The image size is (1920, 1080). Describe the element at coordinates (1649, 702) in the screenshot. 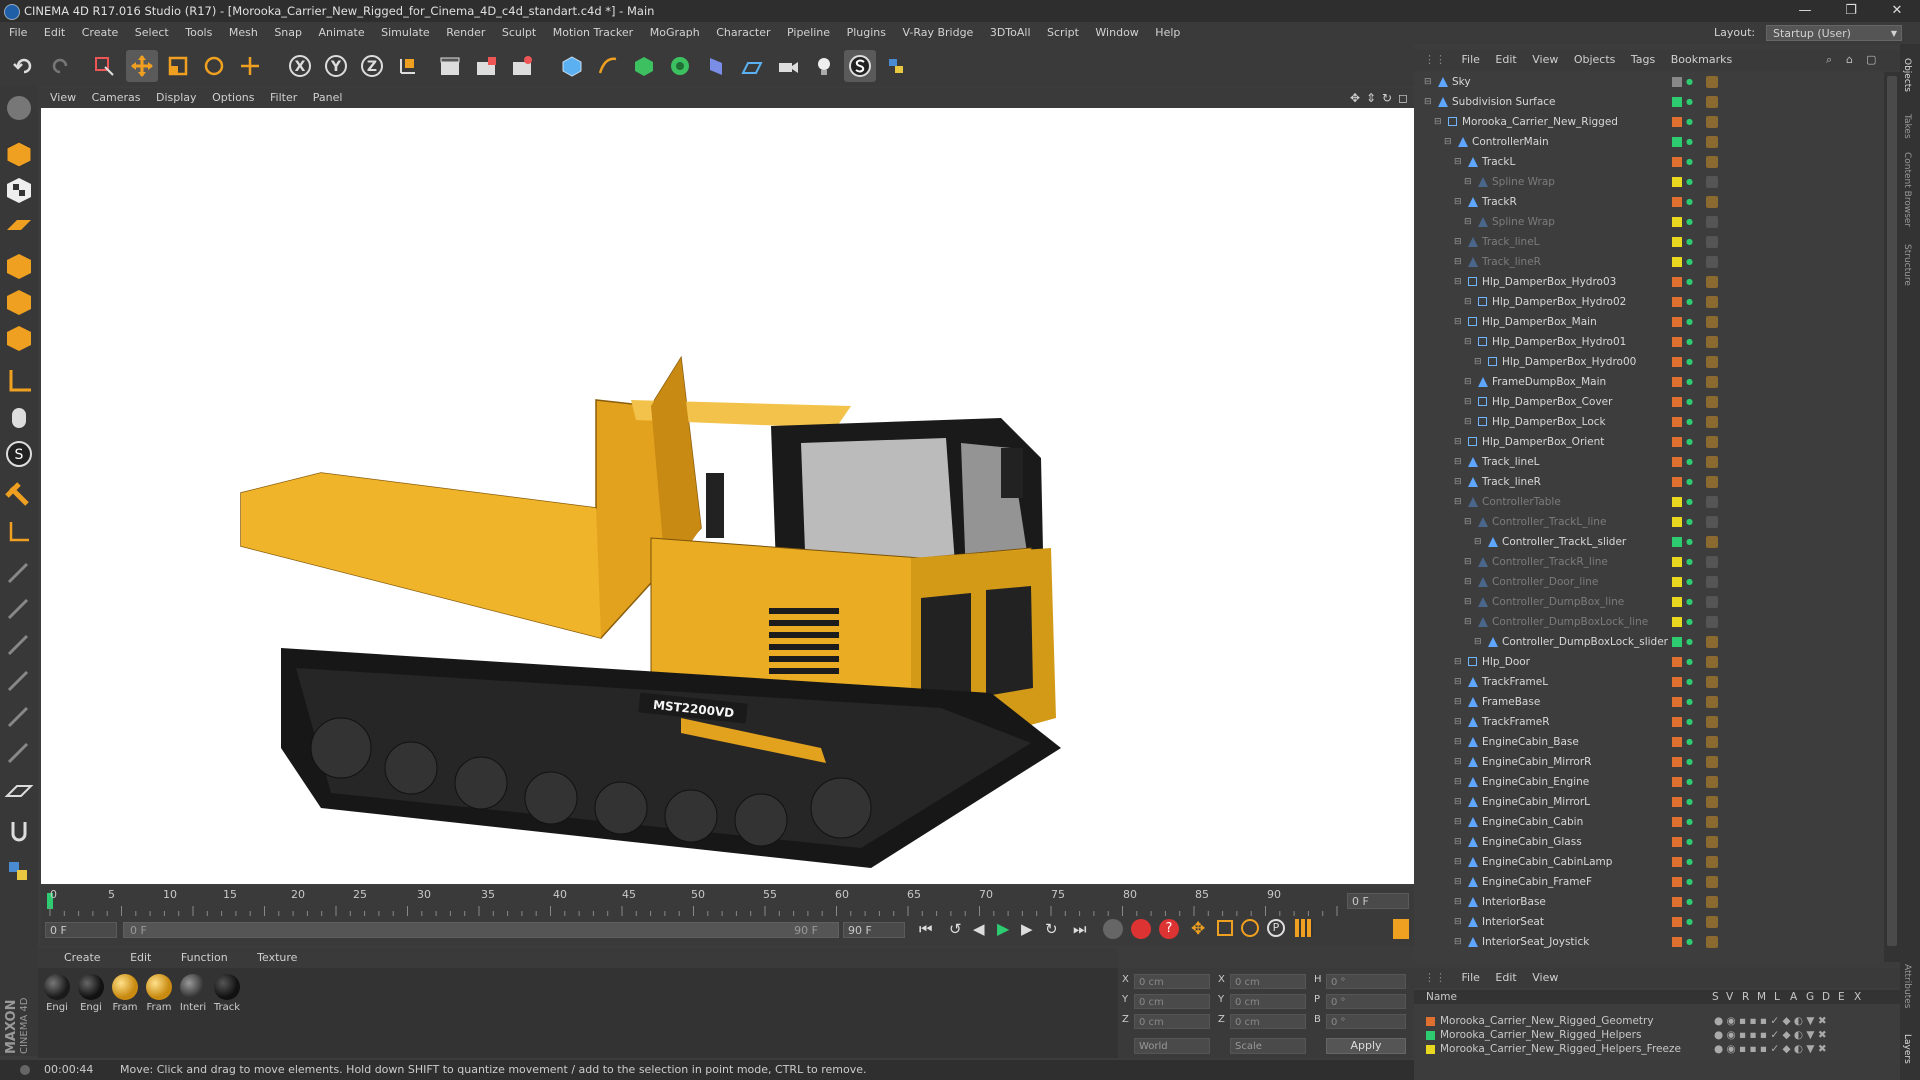

I see `object-tree-row: ⊟ FrameBase ●` at that location.